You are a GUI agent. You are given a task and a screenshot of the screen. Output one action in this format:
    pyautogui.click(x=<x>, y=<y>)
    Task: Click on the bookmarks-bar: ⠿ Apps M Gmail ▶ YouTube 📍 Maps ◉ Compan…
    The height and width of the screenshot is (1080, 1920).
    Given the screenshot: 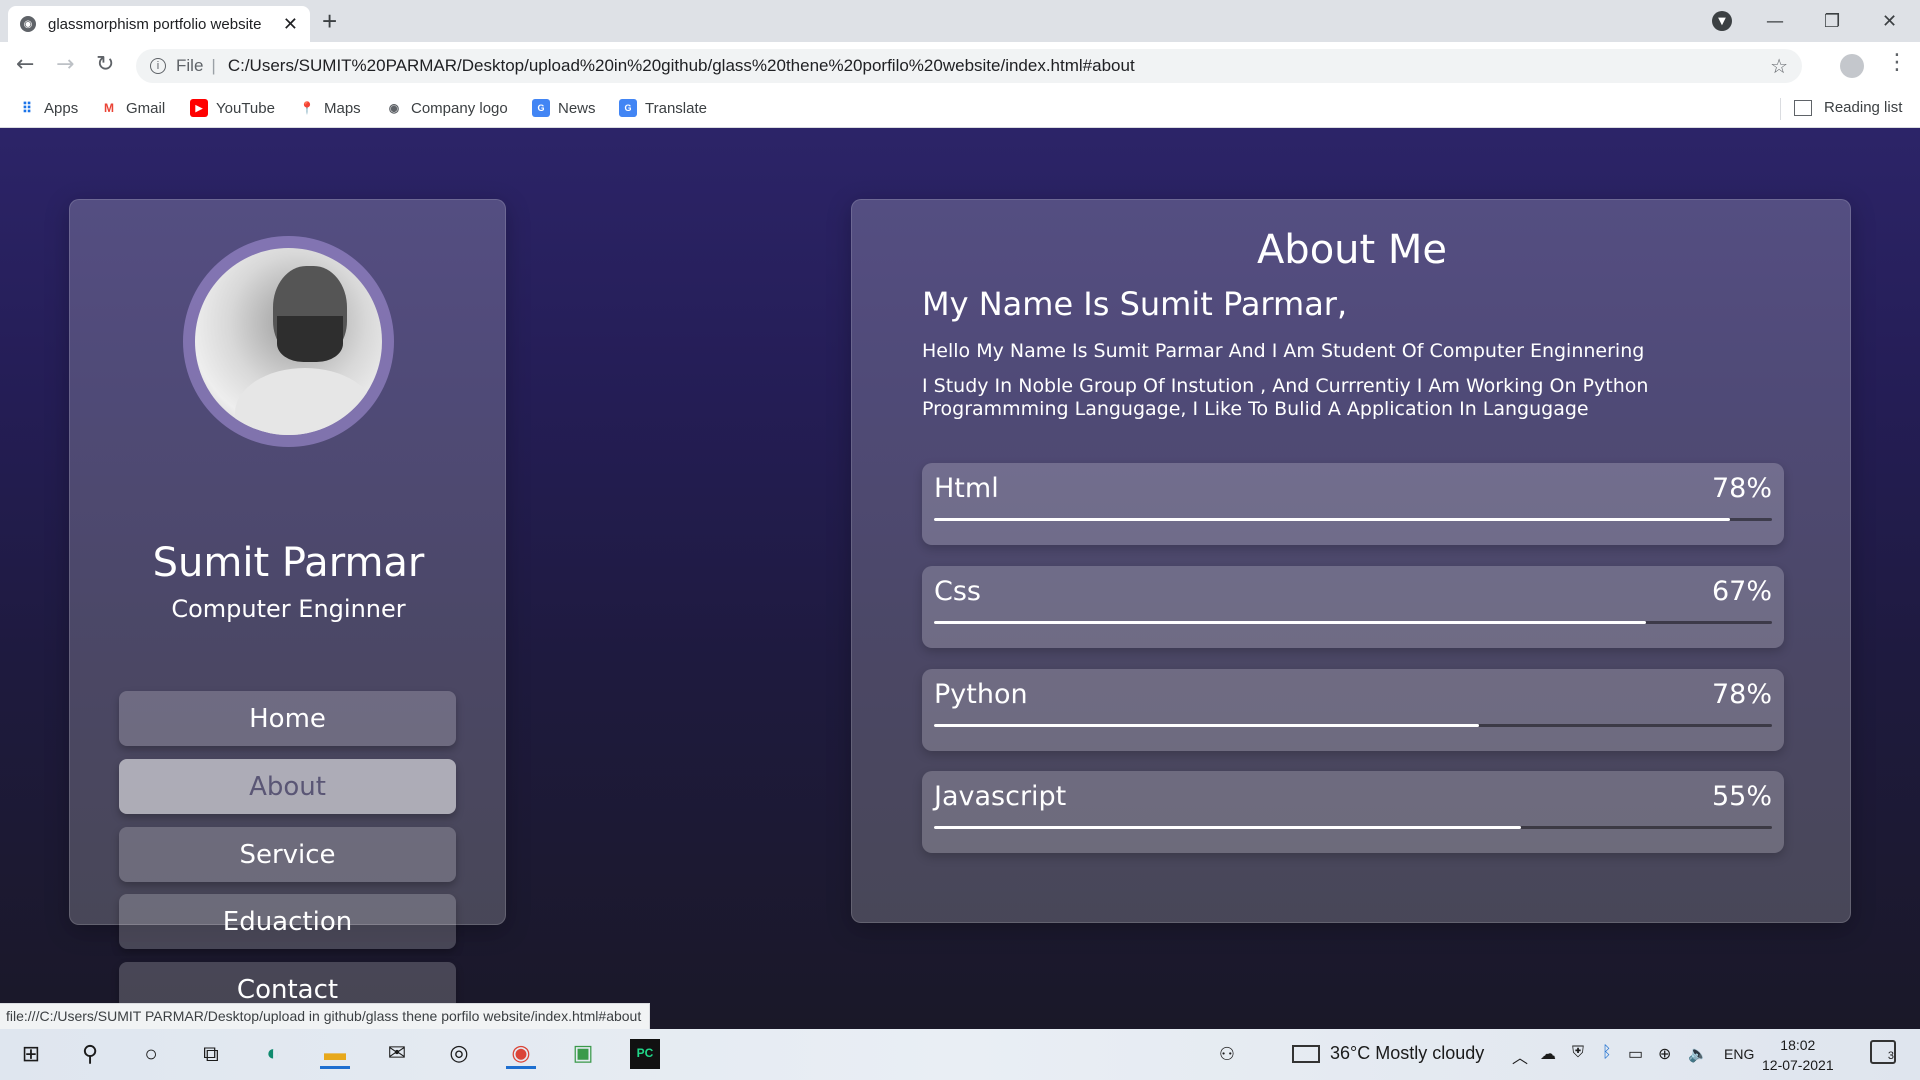 What is the action you would take?
    pyautogui.click(x=960, y=109)
    